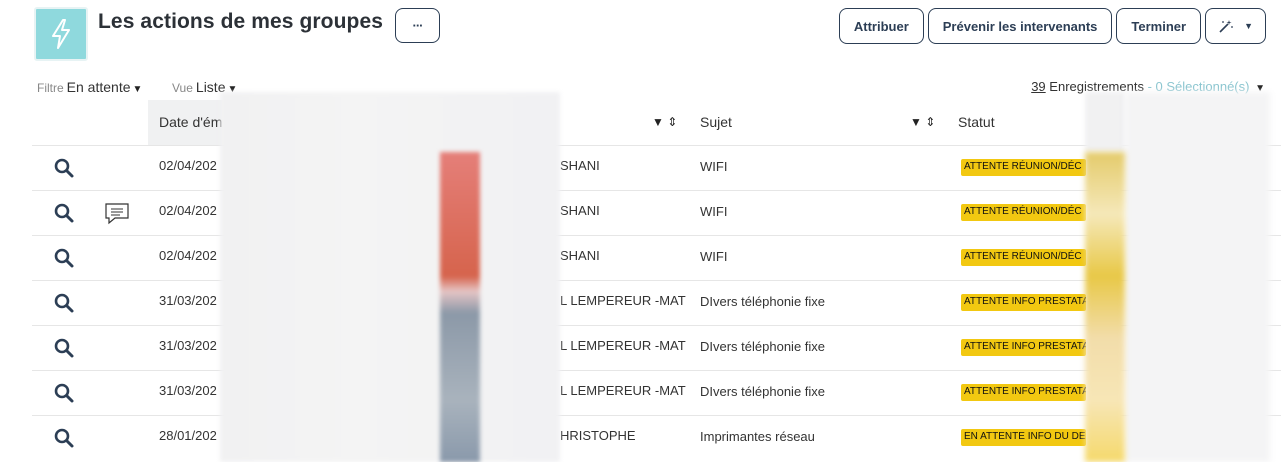 This screenshot has width=1281, height=462. I want to click on status-badge: EN ATTENTE INFO DU DE, so click(1023, 437).